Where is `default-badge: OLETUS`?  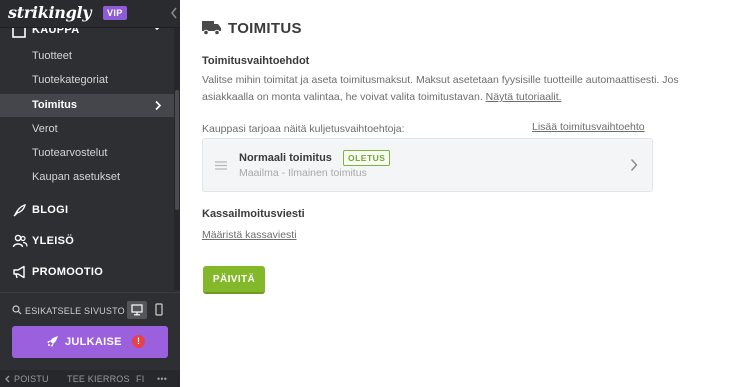
default-badge: OLETUS is located at coordinates (367, 158).